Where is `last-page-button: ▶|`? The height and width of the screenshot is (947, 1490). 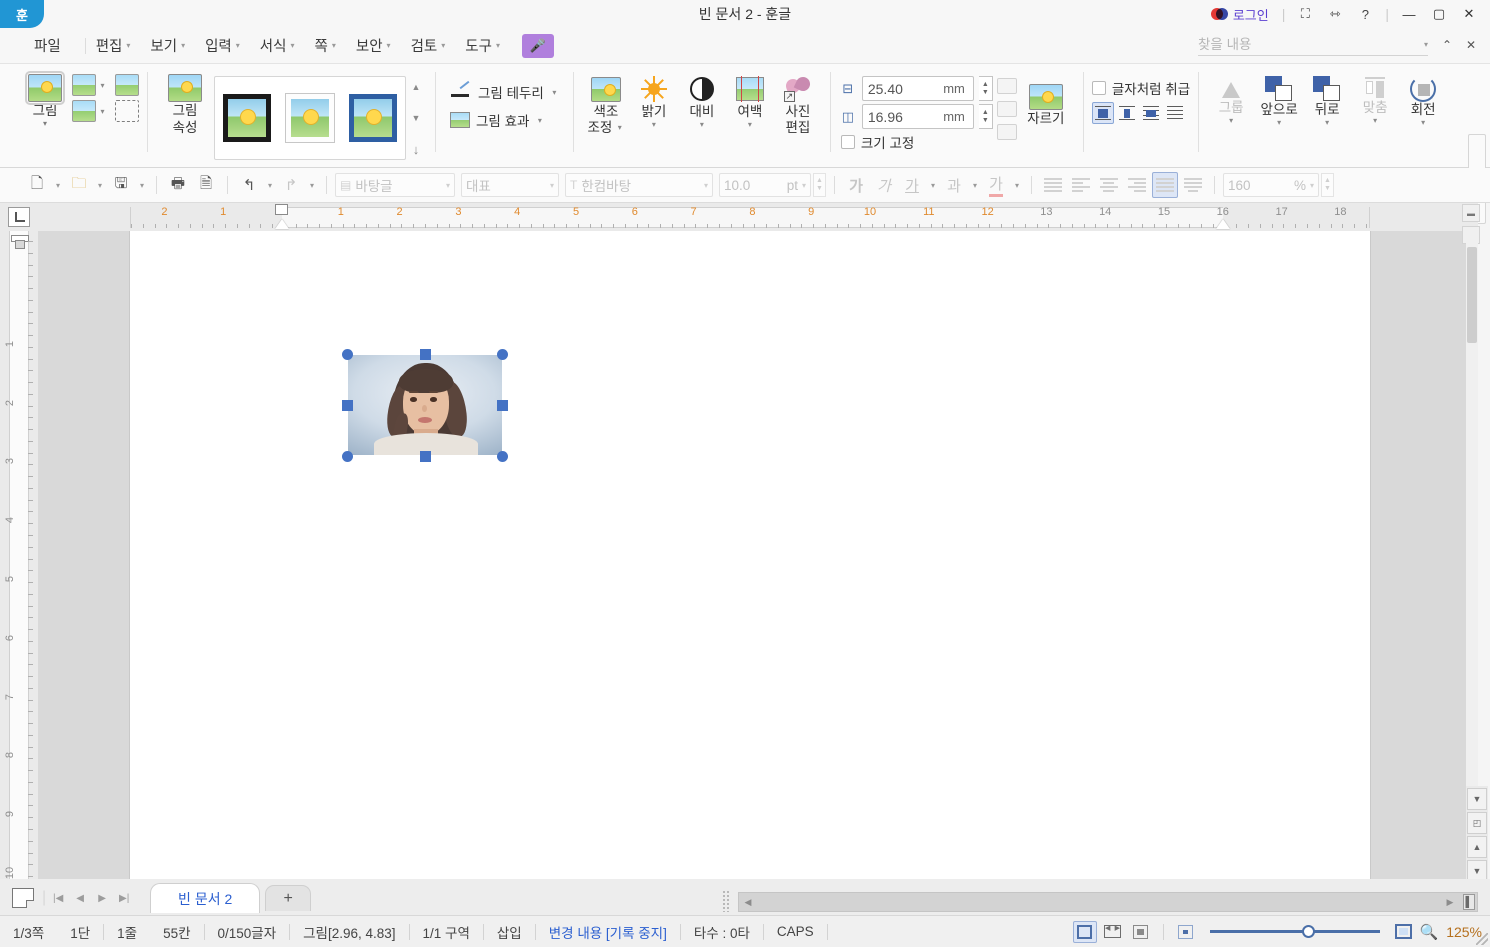 last-page-button: ▶| is located at coordinates (124, 898).